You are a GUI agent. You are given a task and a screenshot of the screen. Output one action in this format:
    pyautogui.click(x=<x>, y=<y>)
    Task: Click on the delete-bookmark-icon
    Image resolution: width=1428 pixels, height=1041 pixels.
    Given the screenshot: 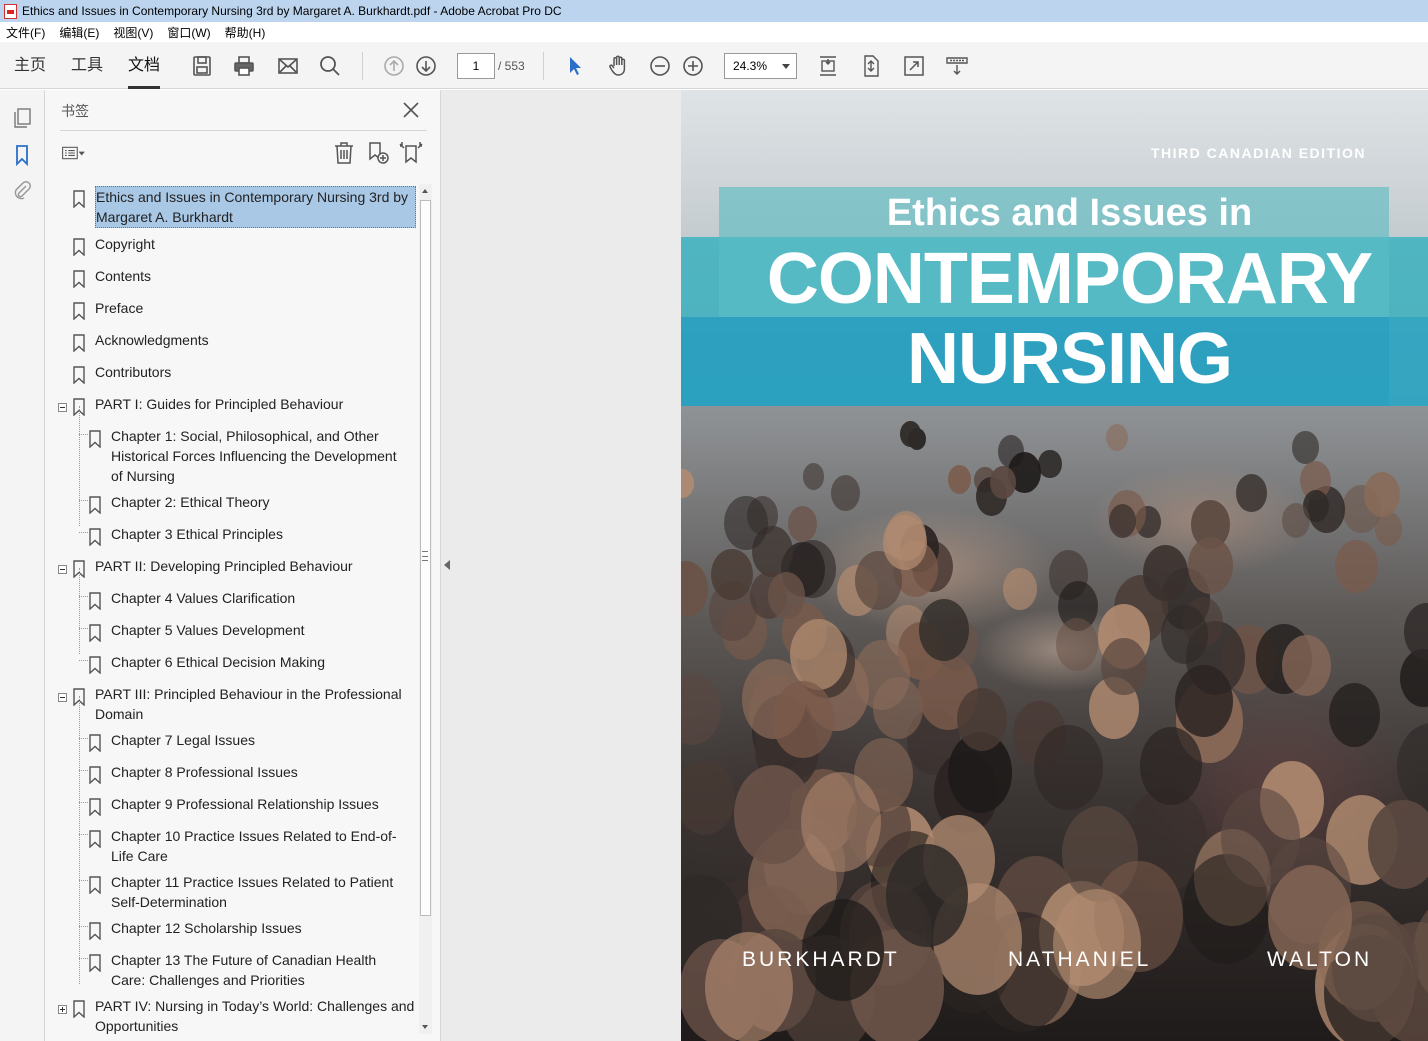 What is the action you would take?
    pyautogui.click(x=344, y=153)
    